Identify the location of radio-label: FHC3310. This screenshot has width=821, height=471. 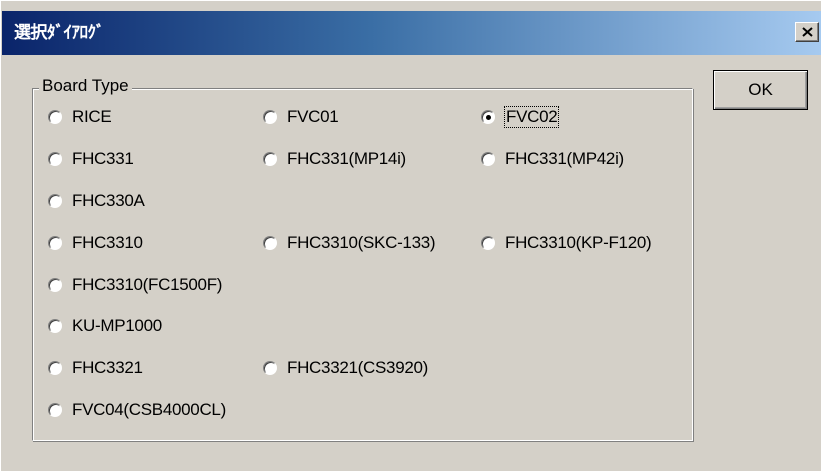
(107, 242).